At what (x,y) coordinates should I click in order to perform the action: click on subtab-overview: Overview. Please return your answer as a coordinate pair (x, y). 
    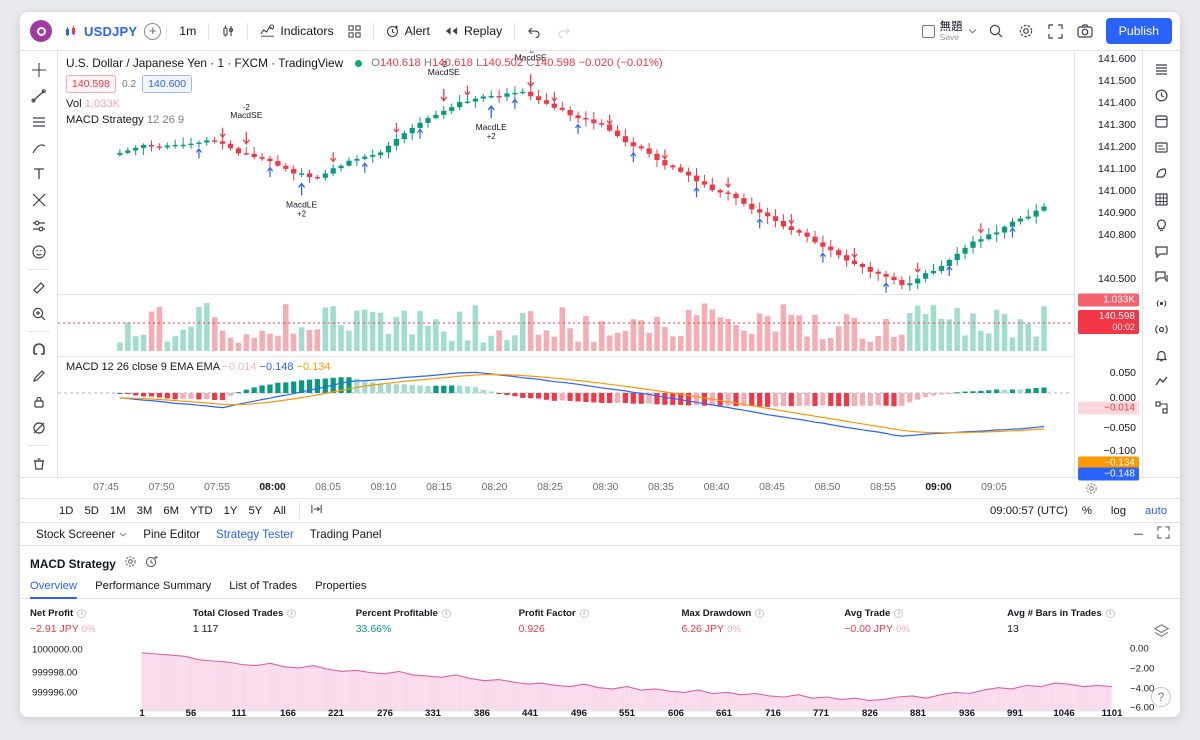
    Looking at the image, I should click on (58, 589).